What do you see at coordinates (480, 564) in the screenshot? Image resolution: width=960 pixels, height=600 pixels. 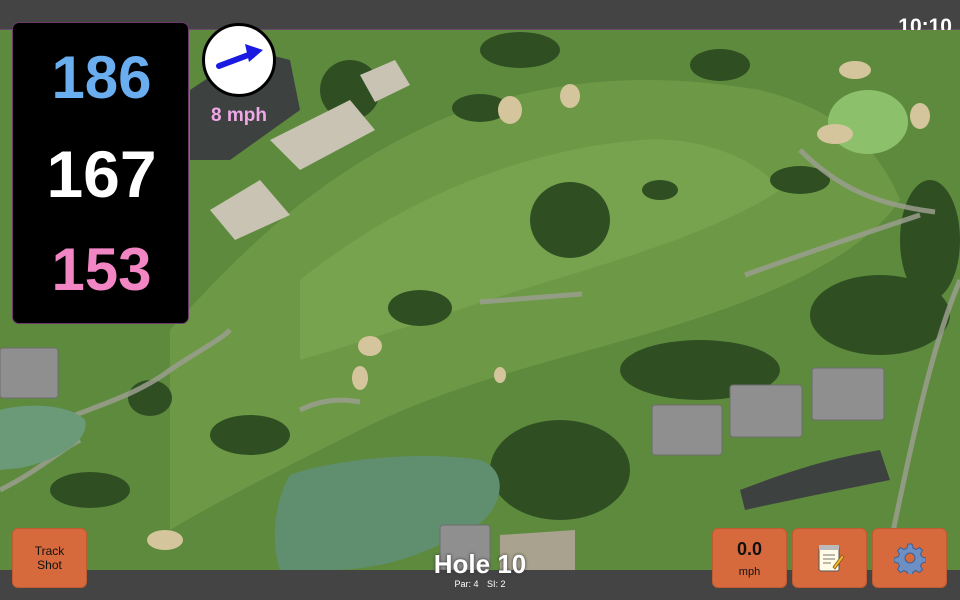 I see `hole-title: Hole 10` at bounding box center [480, 564].